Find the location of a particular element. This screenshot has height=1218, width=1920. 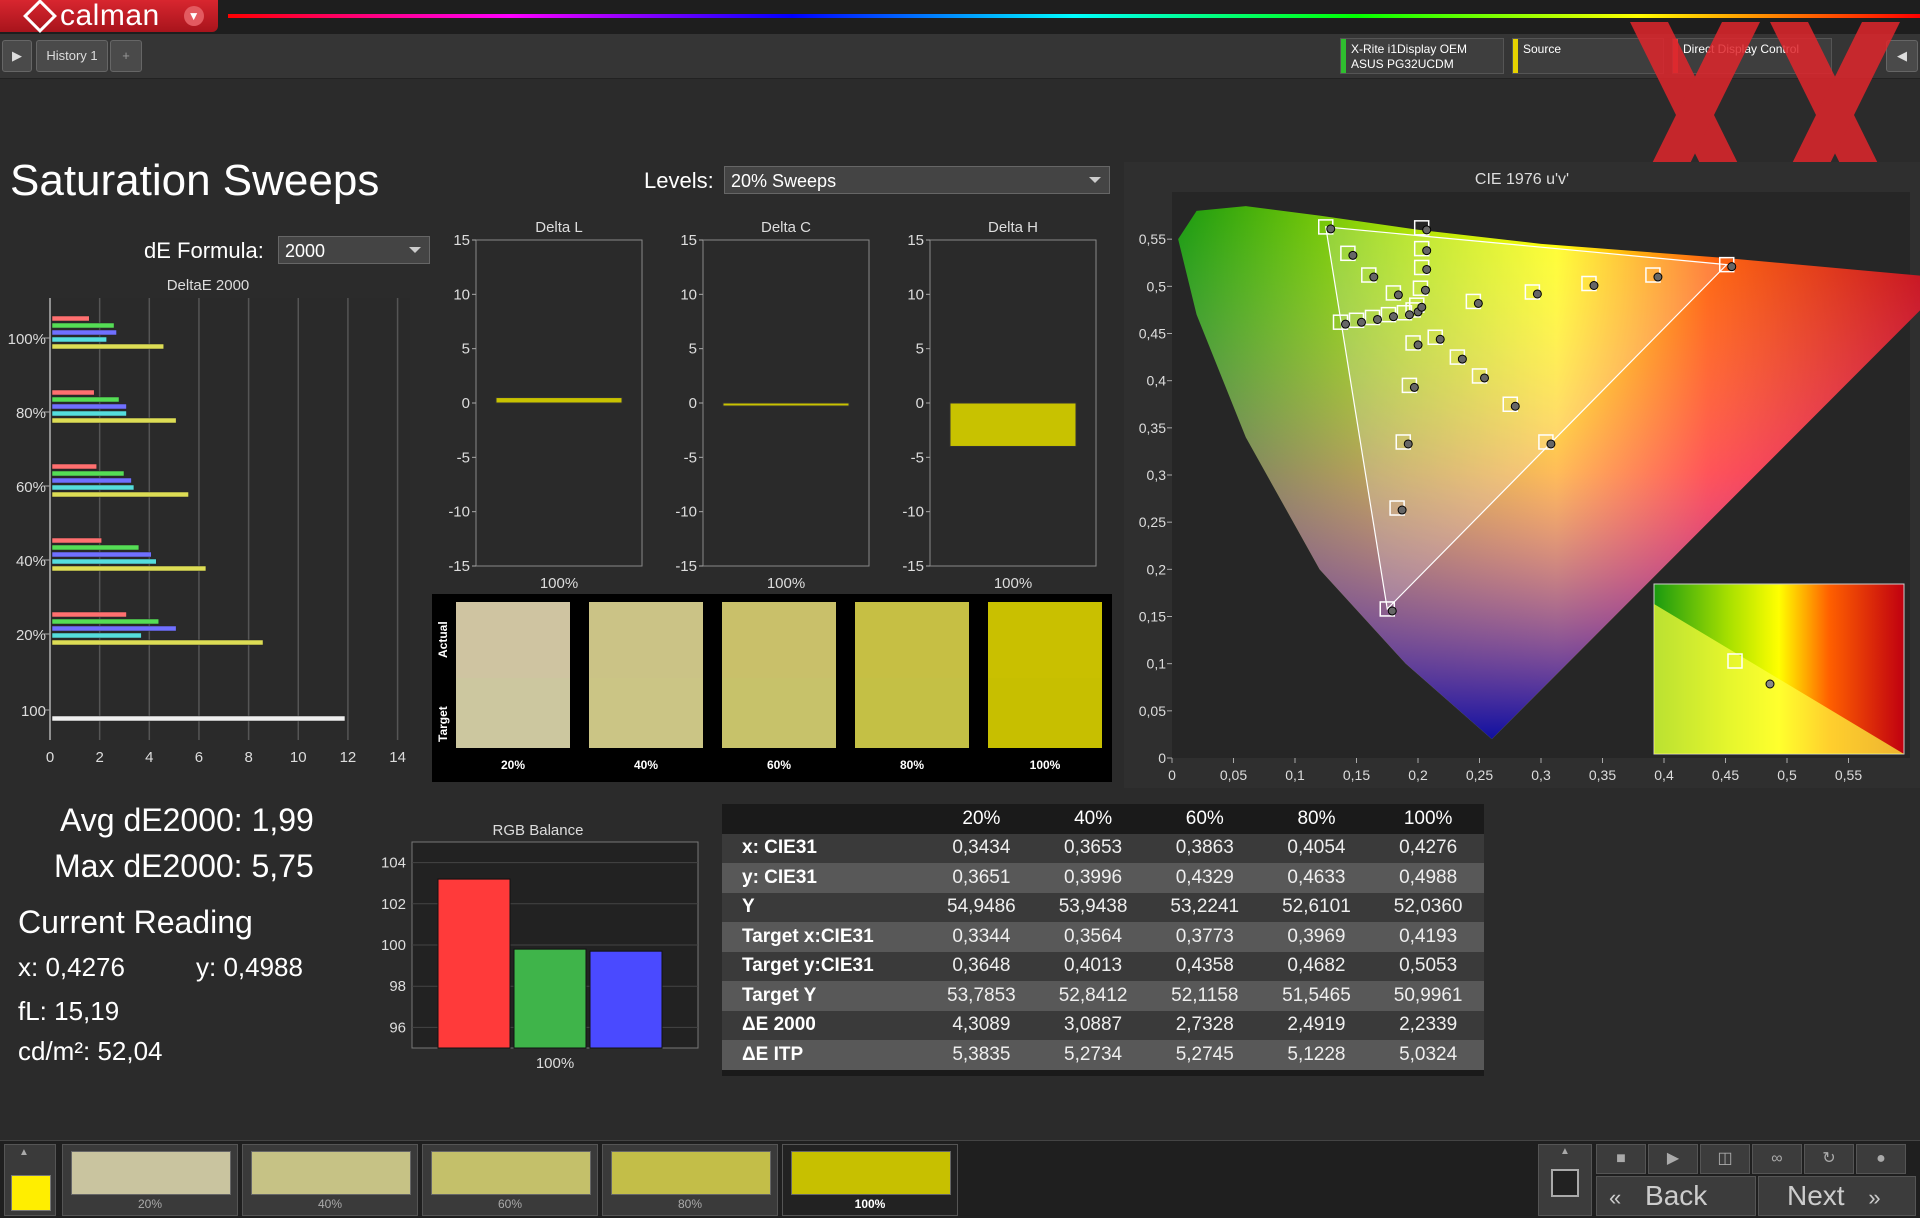

column-header: 100% is located at coordinates (1428, 818).